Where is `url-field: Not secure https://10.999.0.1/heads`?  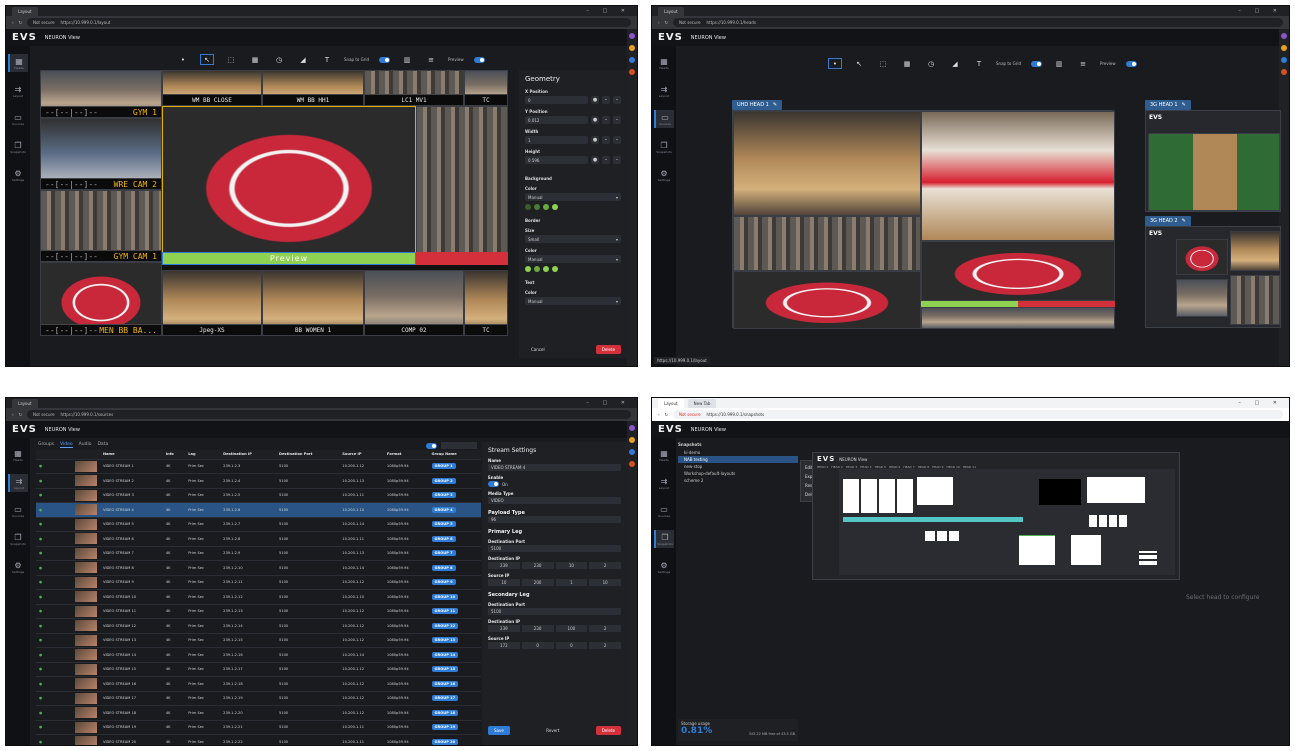
url-field: Not secure https://10.999.0.1/heads is located at coordinates (977, 22).